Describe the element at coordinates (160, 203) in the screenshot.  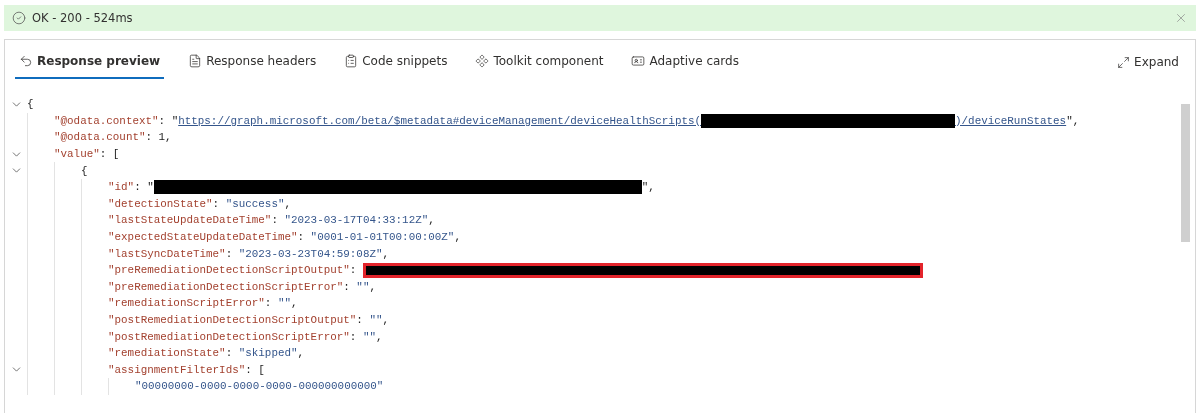
I see `json-key: "detectionState"` at that location.